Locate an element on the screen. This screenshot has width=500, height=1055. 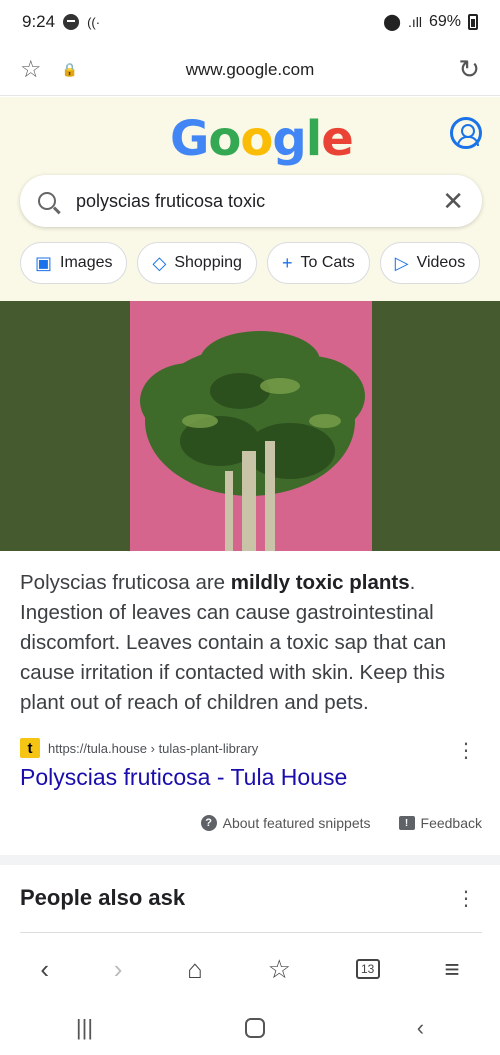
chip-label: To Cats is located at coordinates (327, 262).